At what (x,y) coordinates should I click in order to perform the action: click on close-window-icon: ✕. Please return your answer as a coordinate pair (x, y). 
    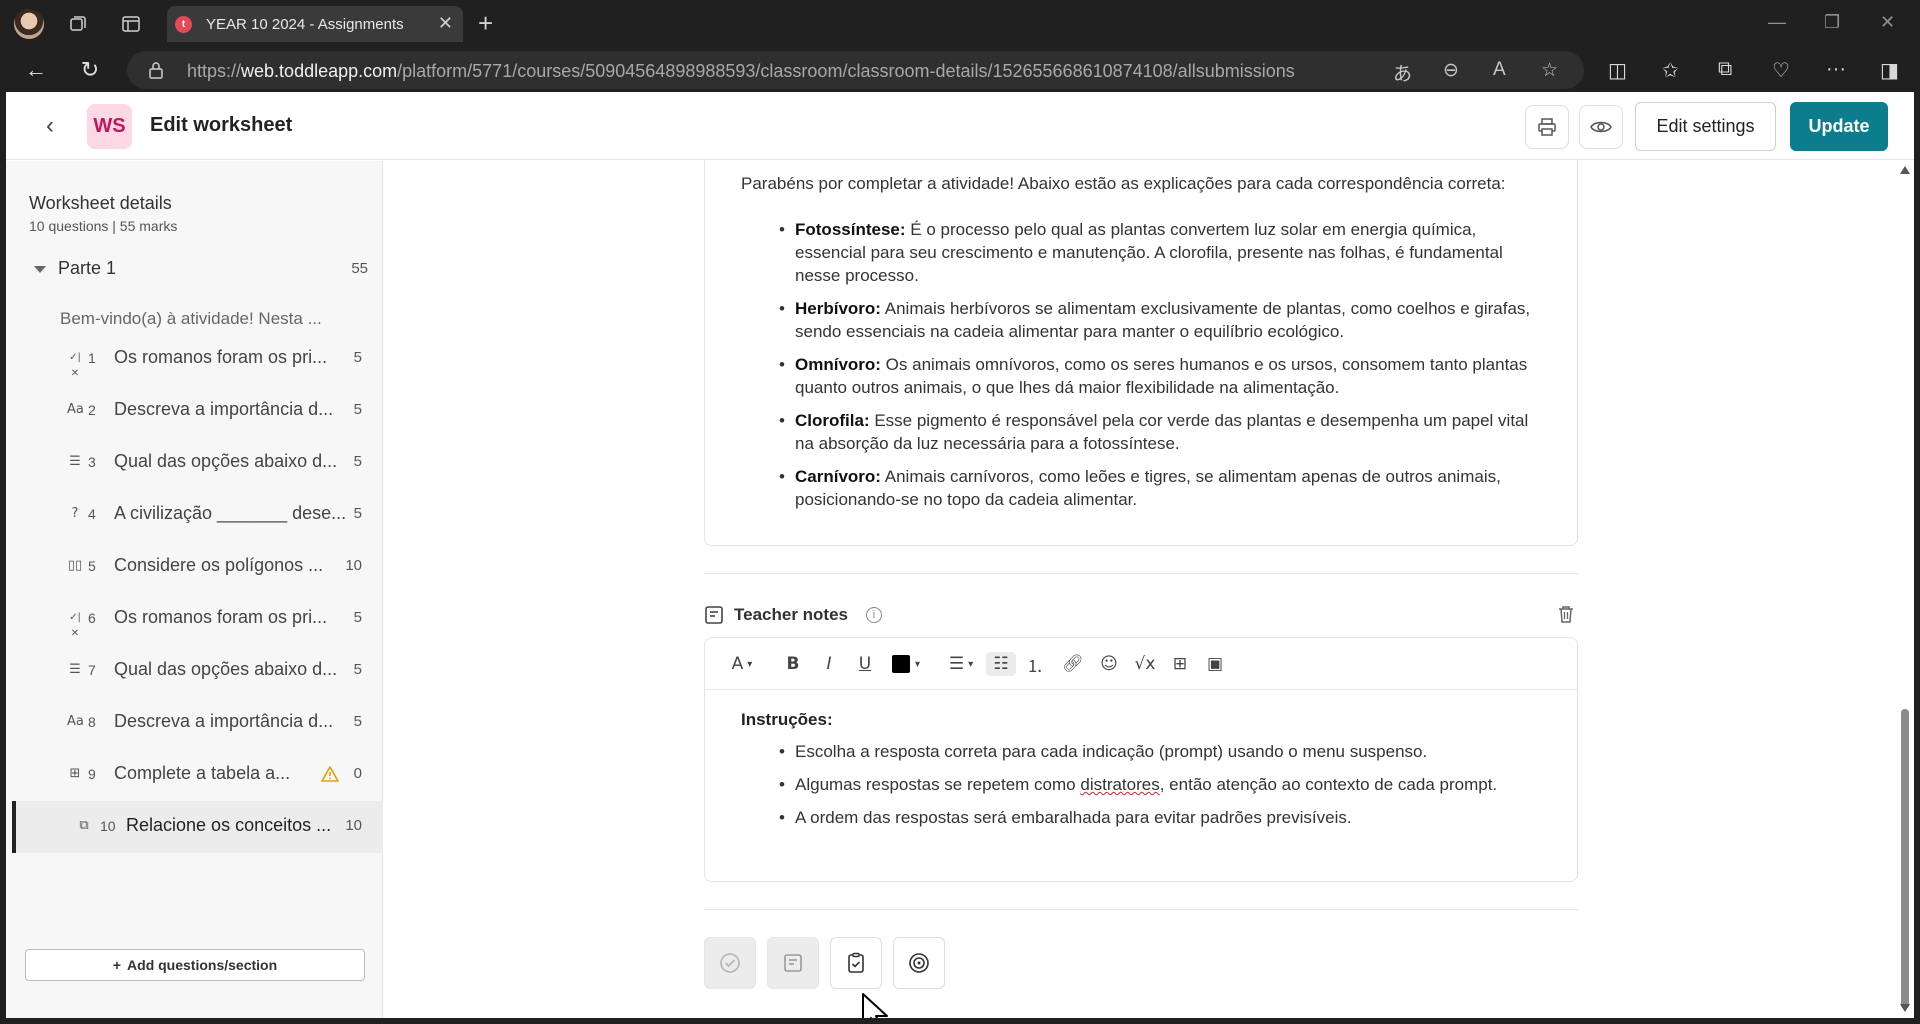
    Looking at the image, I should click on (1887, 22).